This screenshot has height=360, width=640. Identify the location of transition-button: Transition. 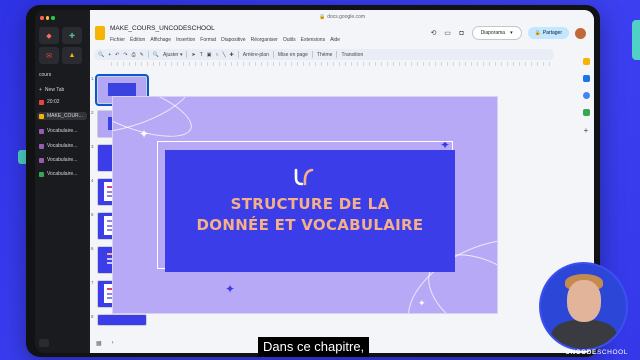
(352, 55).